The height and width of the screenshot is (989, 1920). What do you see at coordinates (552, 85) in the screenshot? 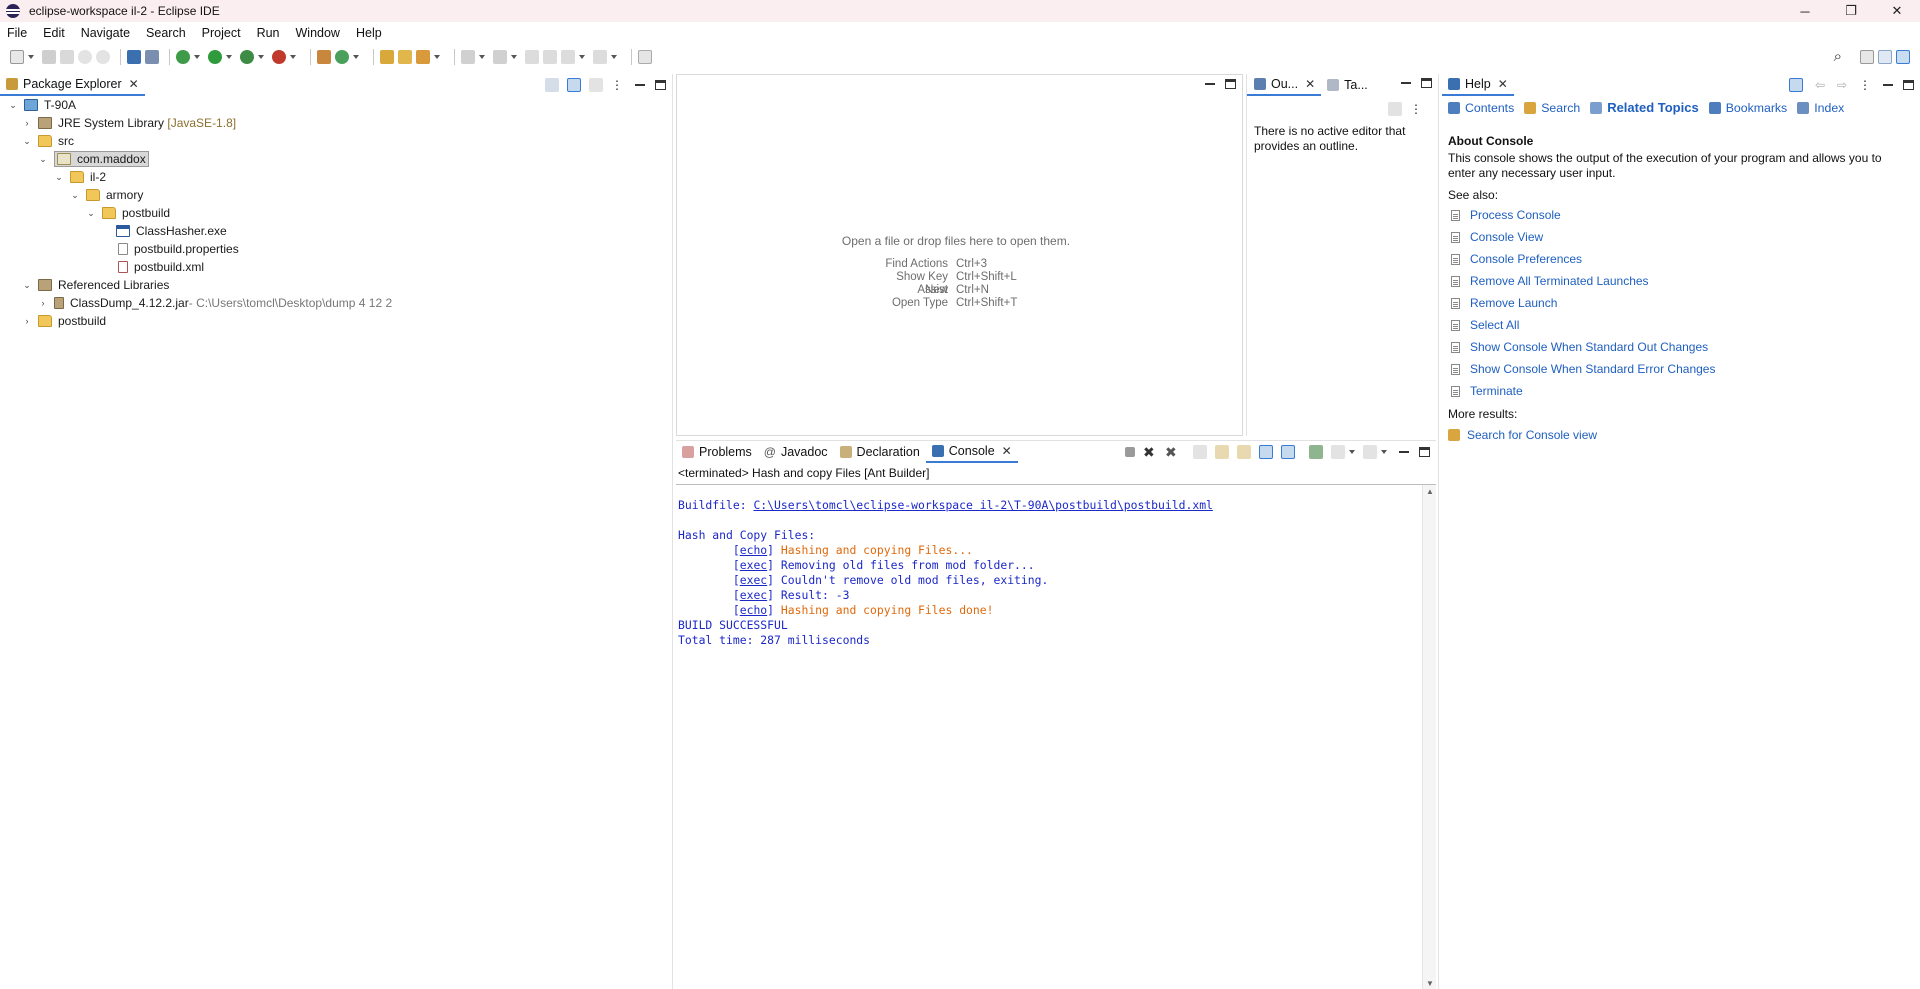
I see `collapse-all-icon` at bounding box center [552, 85].